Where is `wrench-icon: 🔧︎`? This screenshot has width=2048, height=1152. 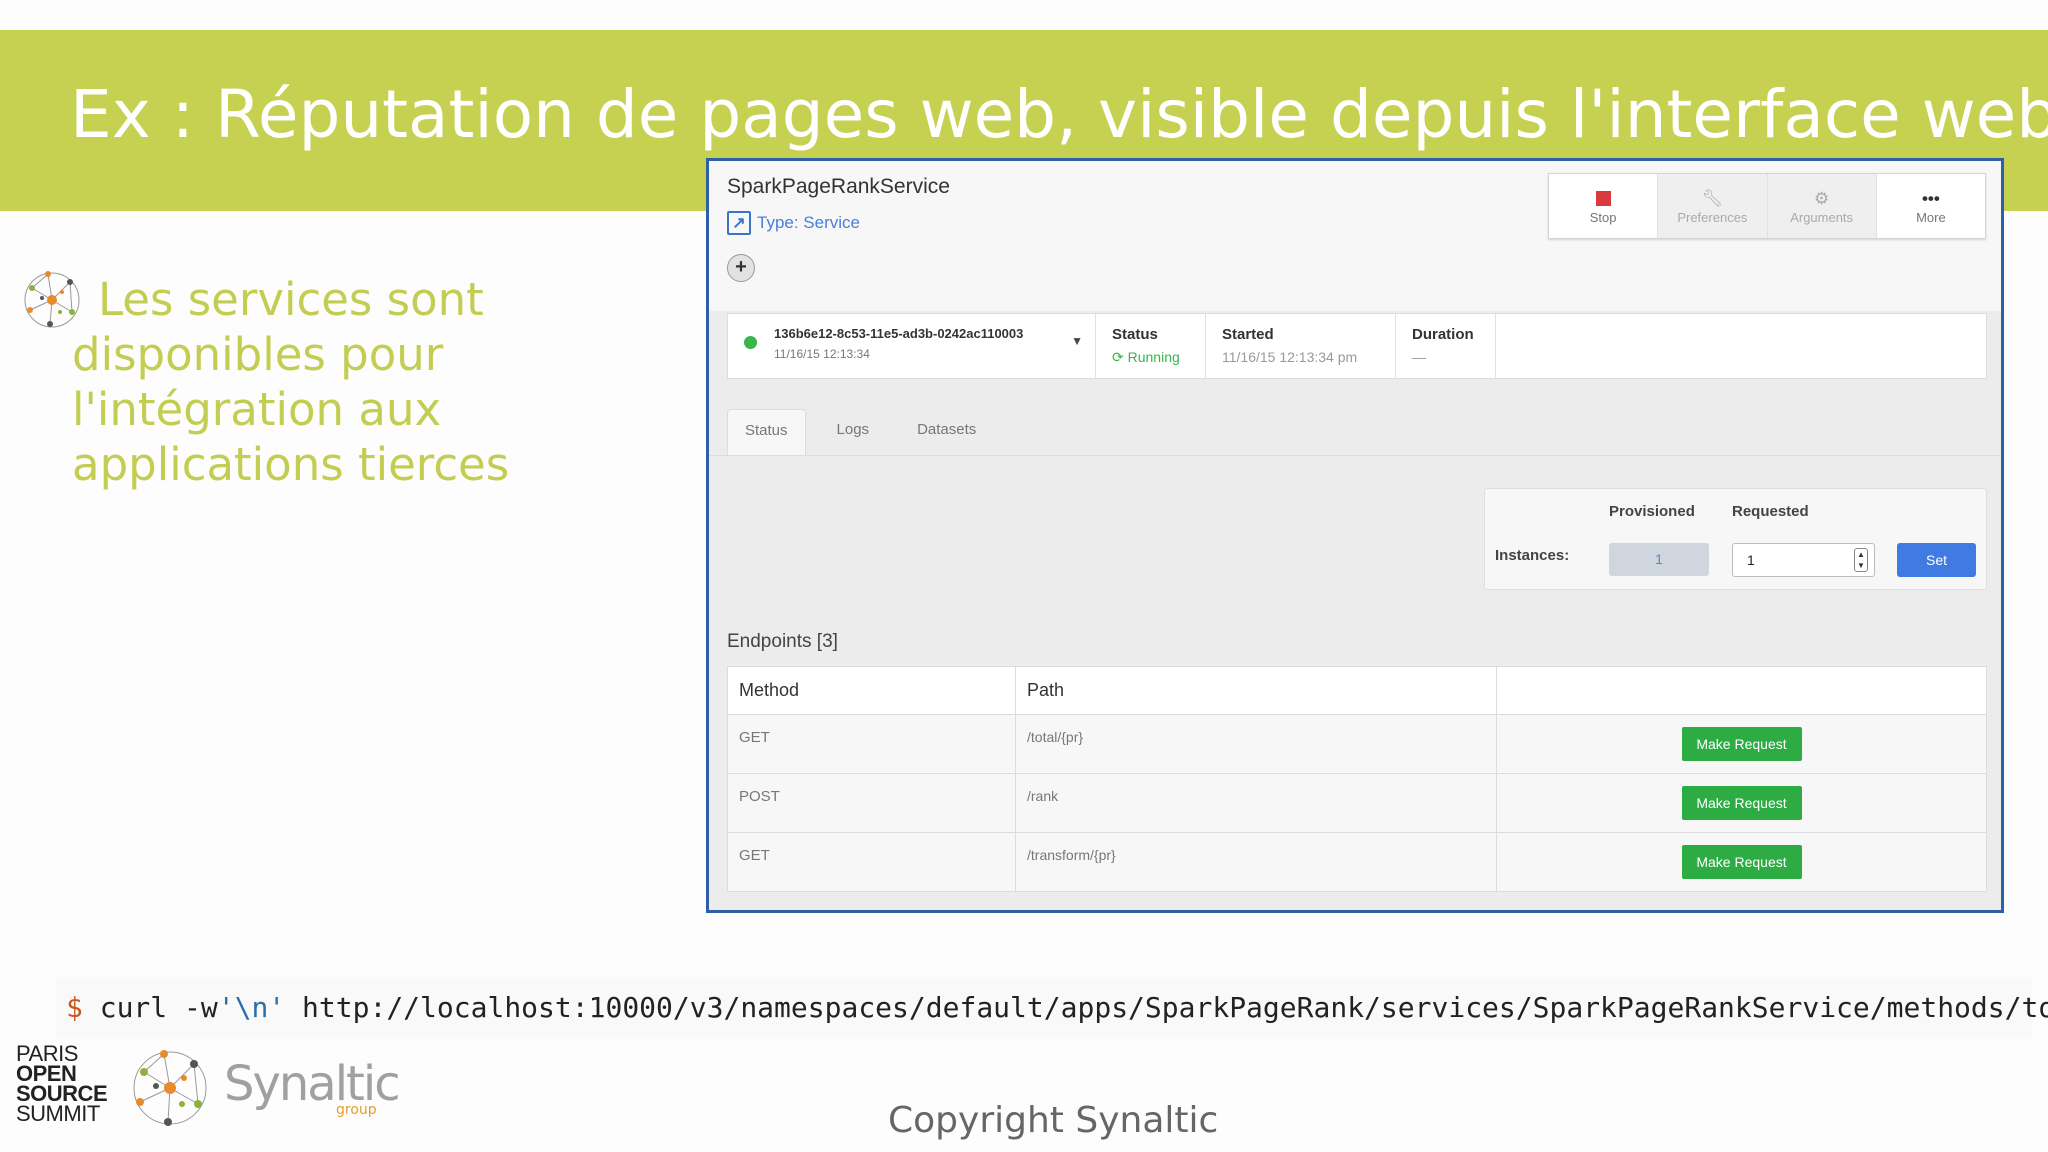 wrench-icon: 🔧︎ is located at coordinates (1712, 198).